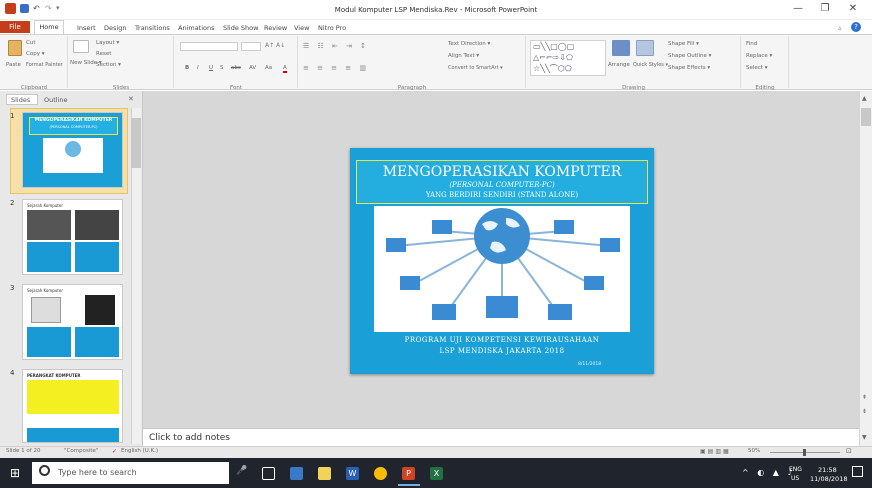 The height and width of the screenshot is (488, 872). What do you see at coordinates (252, 68) in the screenshot?
I see `char-spacing-button: AV` at bounding box center [252, 68].